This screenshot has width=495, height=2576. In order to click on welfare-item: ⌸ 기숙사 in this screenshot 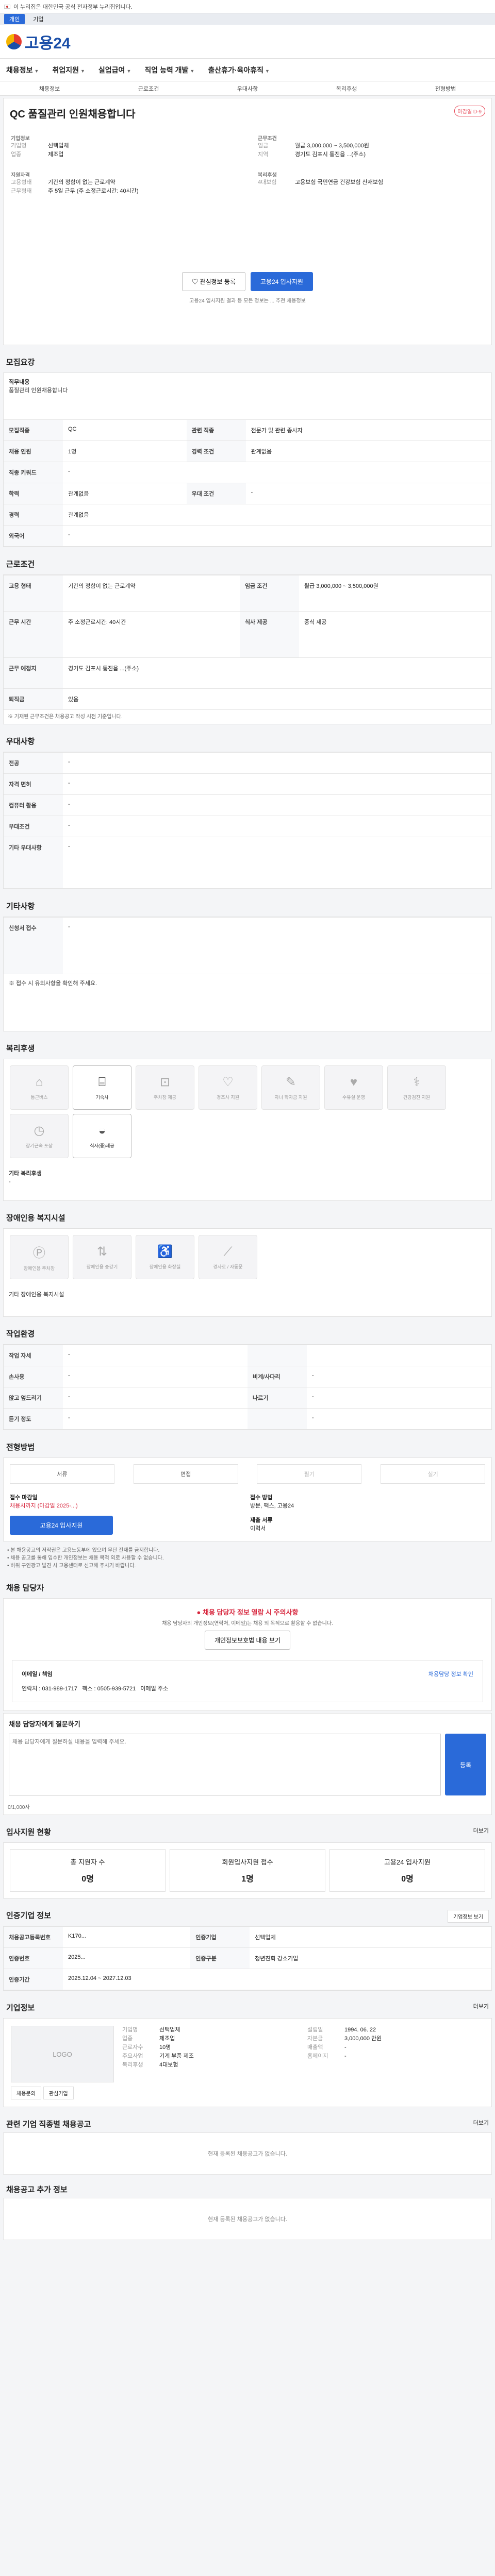, I will do `click(102, 1087)`.